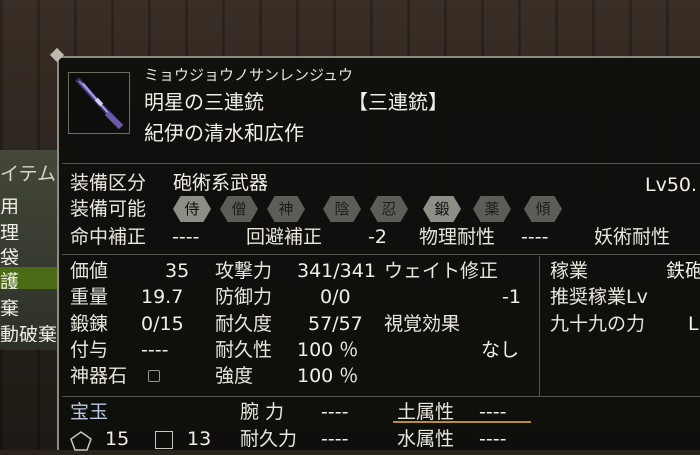 This screenshot has width=700, height=455. I want to click on hit-correction-label: 命中補正, so click(108, 237).